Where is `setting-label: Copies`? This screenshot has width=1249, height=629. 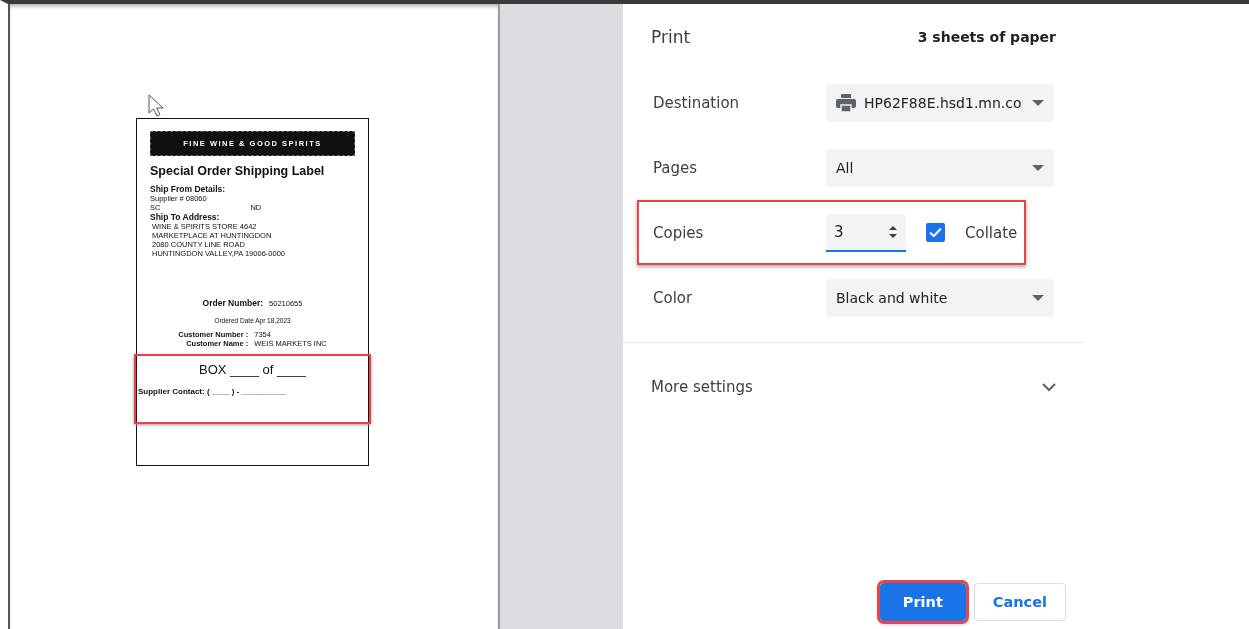 setting-label: Copies is located at coordinates (679, 232).